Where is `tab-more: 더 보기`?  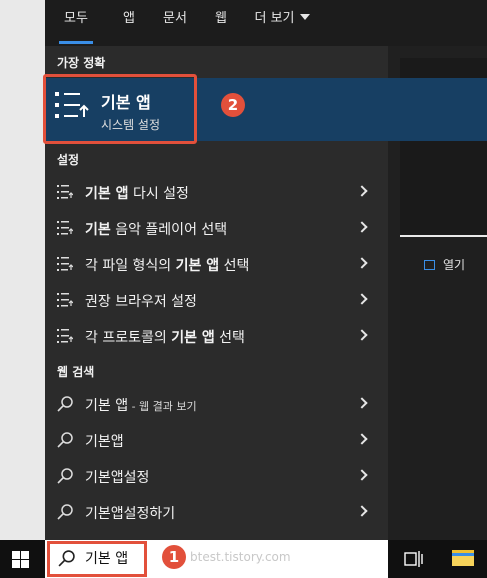
tab-more: 더 보기 is located at coordinates (282, 23).